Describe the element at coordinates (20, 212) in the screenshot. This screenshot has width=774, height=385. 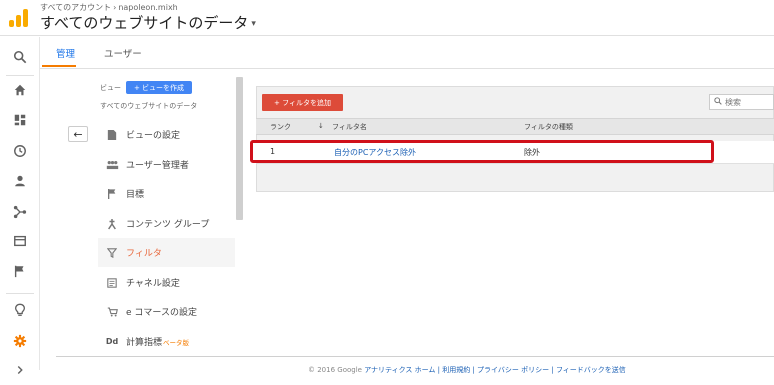
I see `acquisition-icon` at that location.